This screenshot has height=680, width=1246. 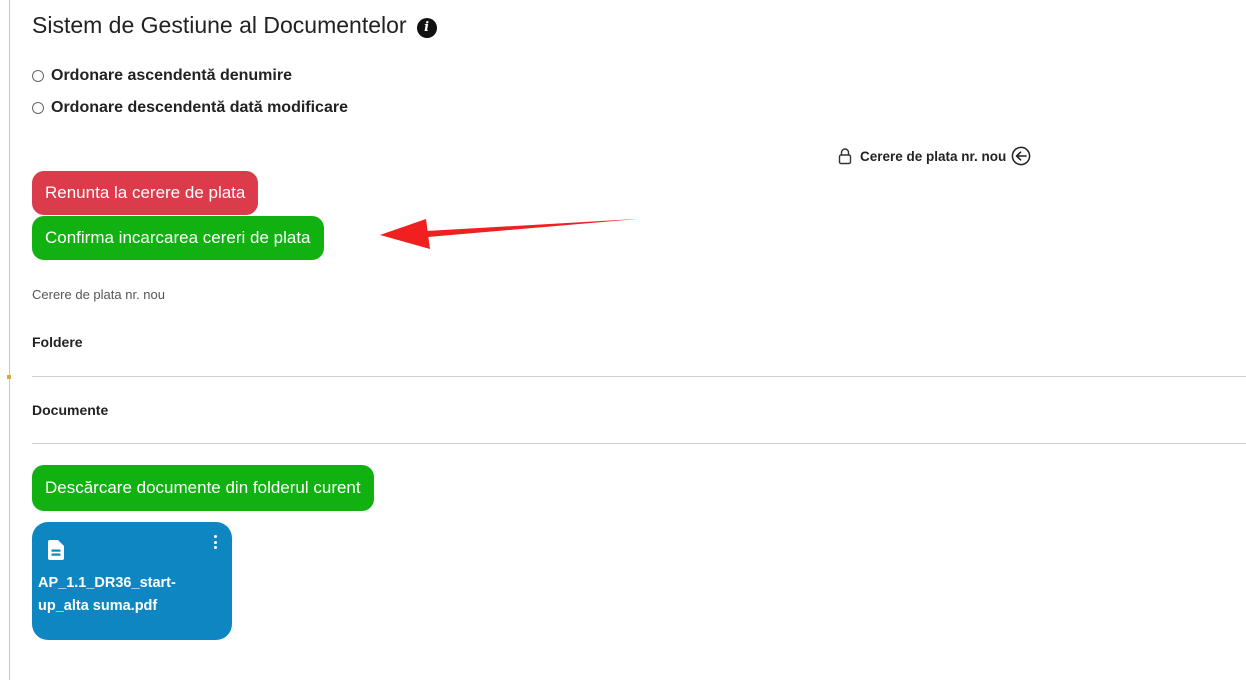 What do you see at coordinates (57, 342) in the screenshot?
I see `folders-heading: Foldere` at bounding box center [57, 342].